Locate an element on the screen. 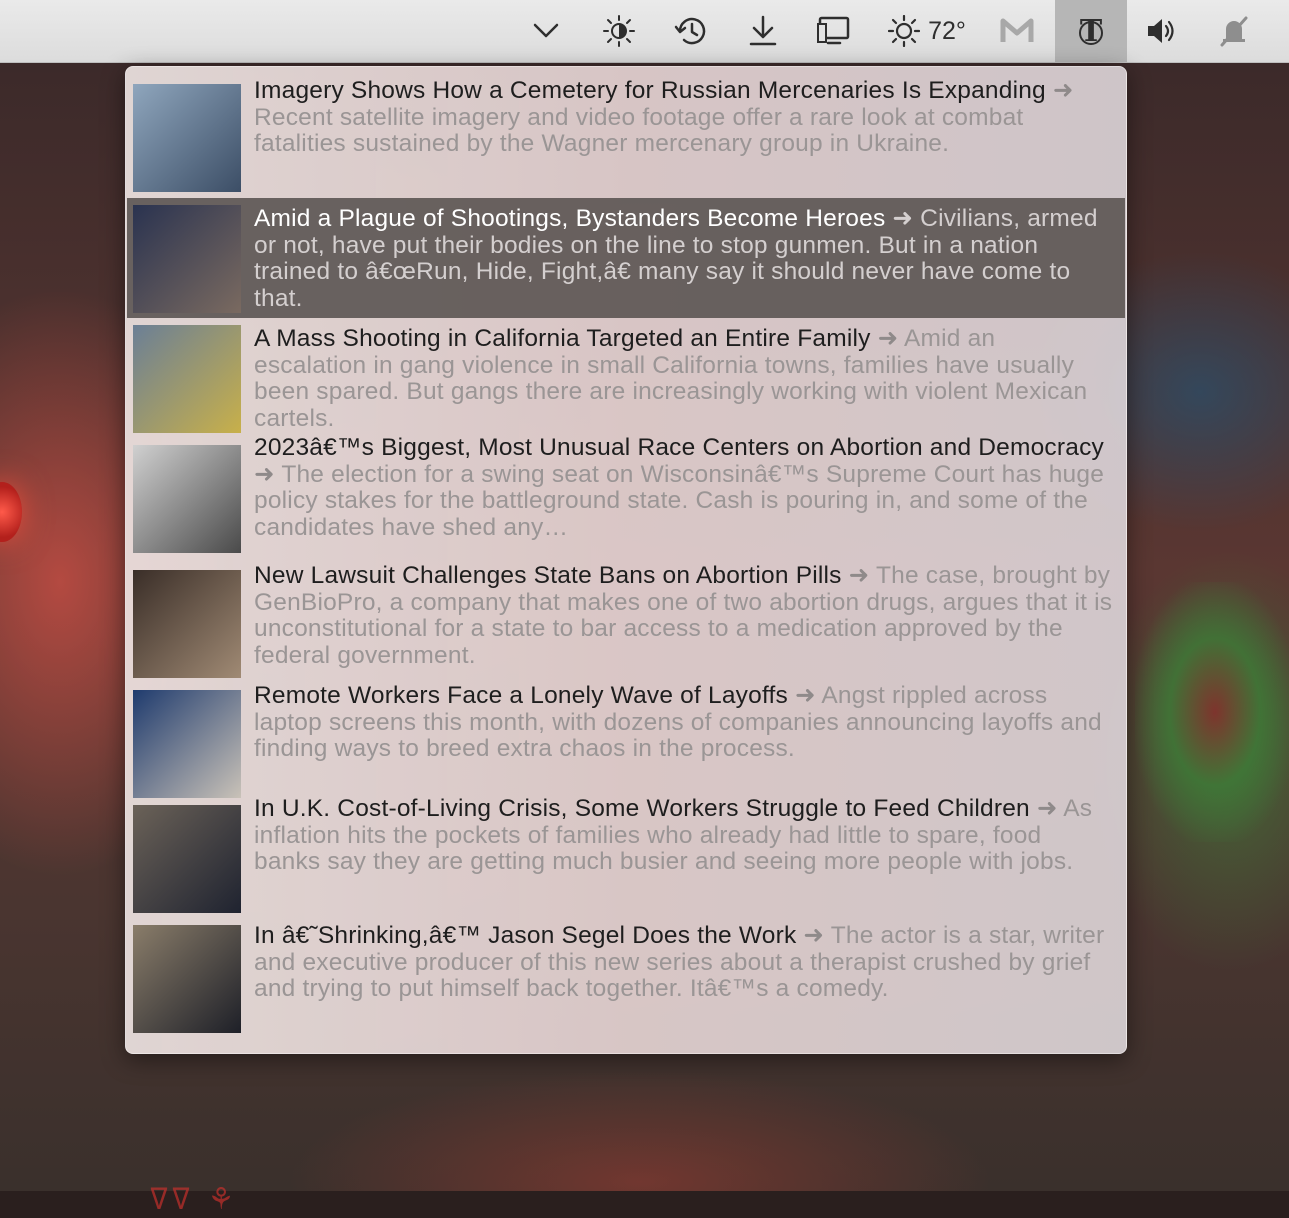 Image resolution: width=1289 pixels, height=1218 pixels. lantern-decoration is located at coordinates (11, 512).